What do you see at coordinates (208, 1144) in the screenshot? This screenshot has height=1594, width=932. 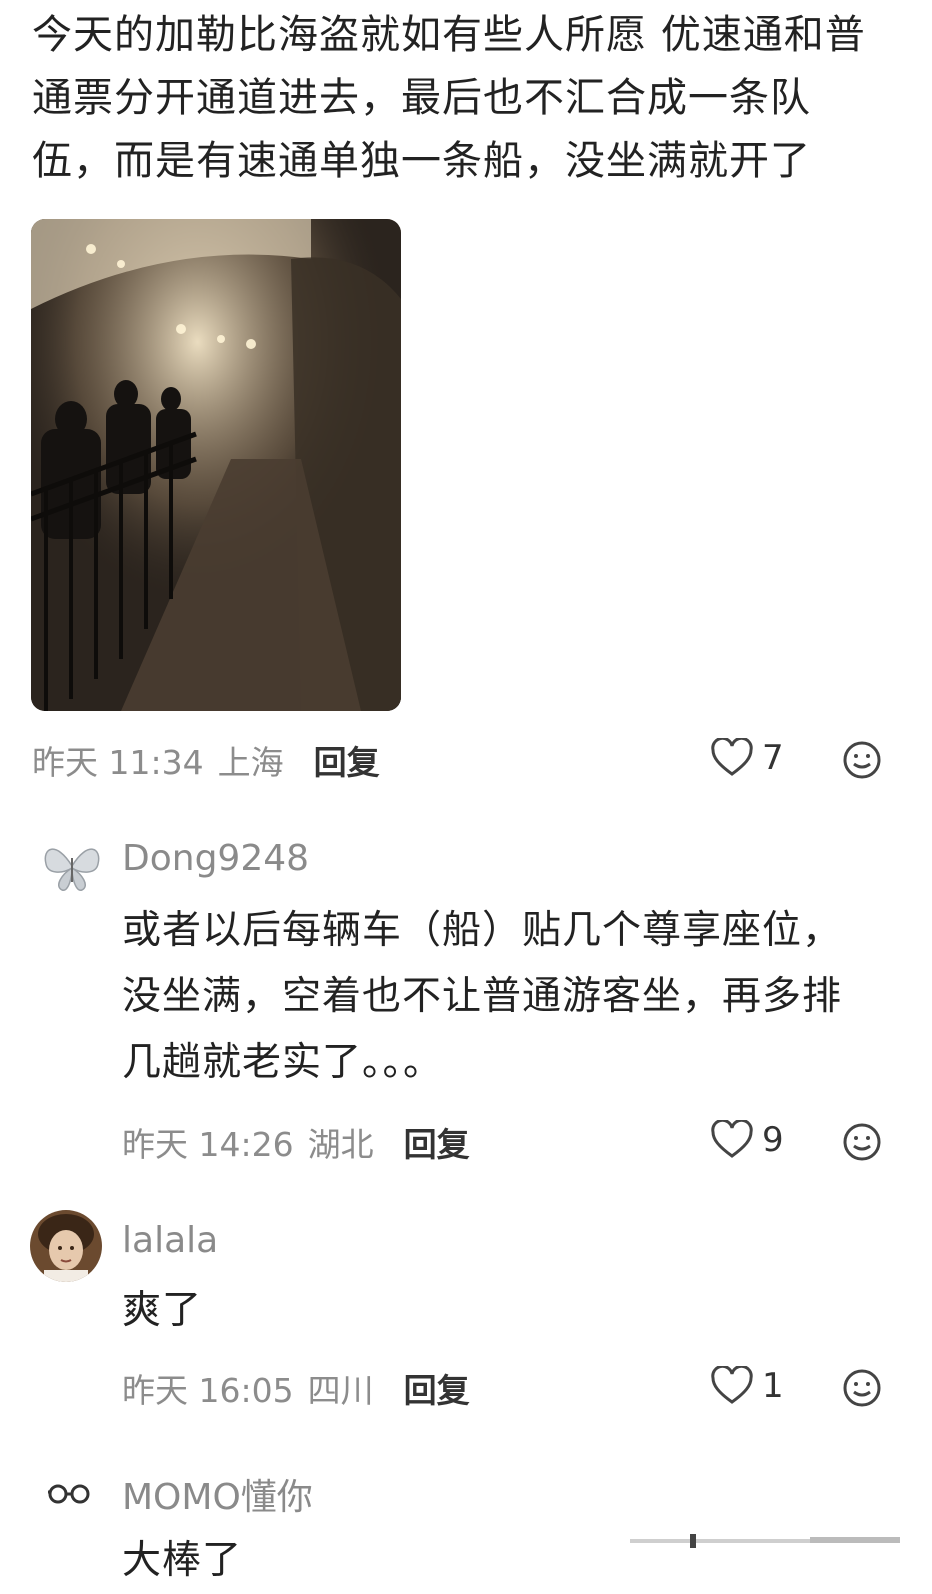 I see `comment-time: 昨天 14:26` at bounding box center [208, 1144].